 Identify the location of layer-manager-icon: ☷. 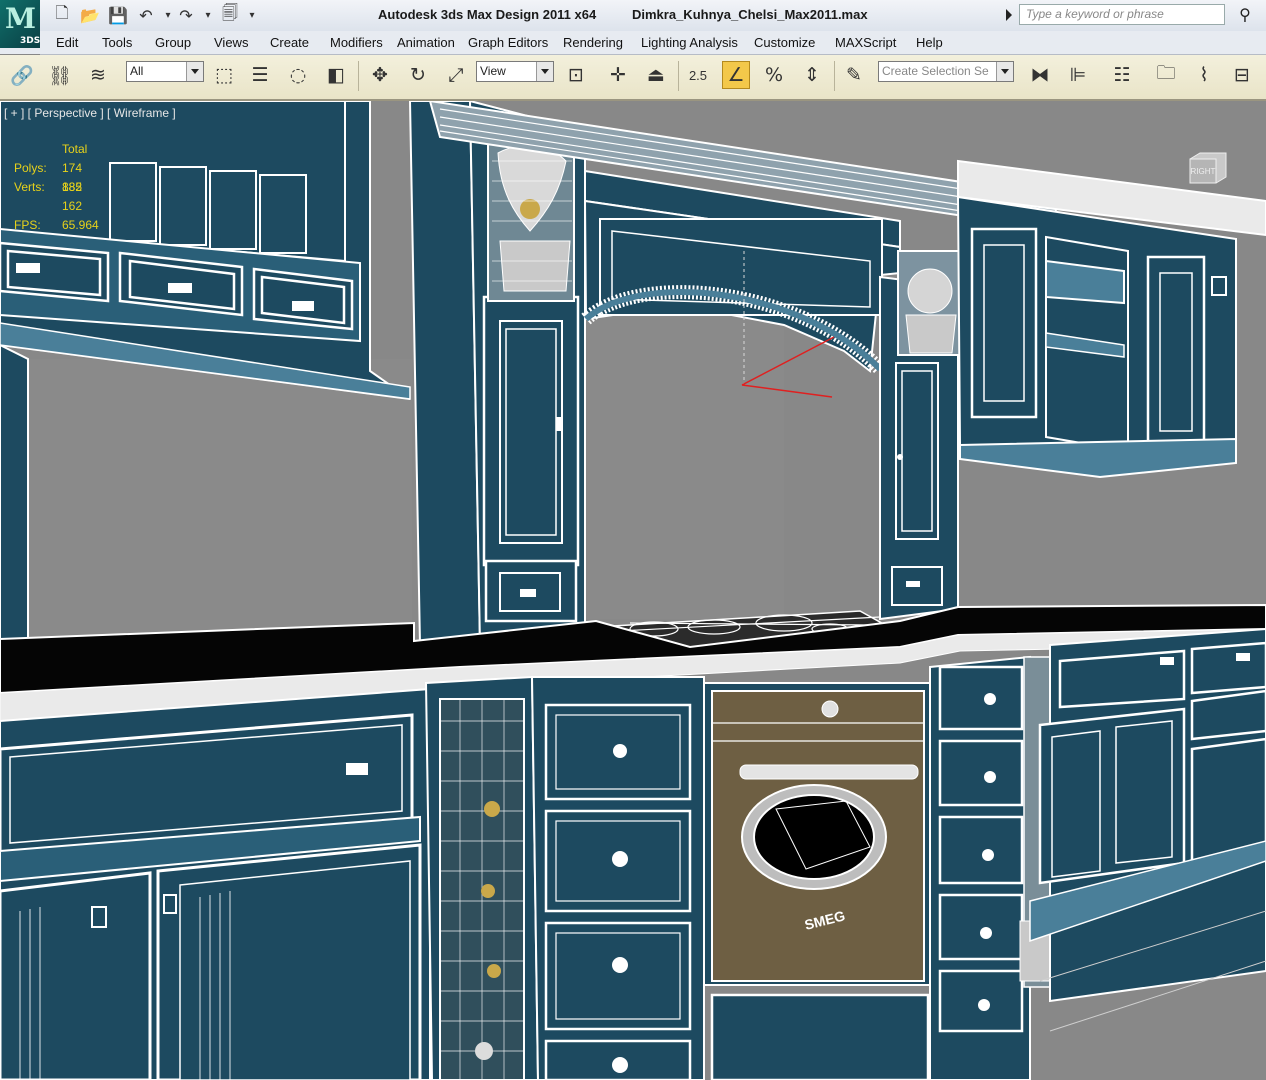
(1122, 75).